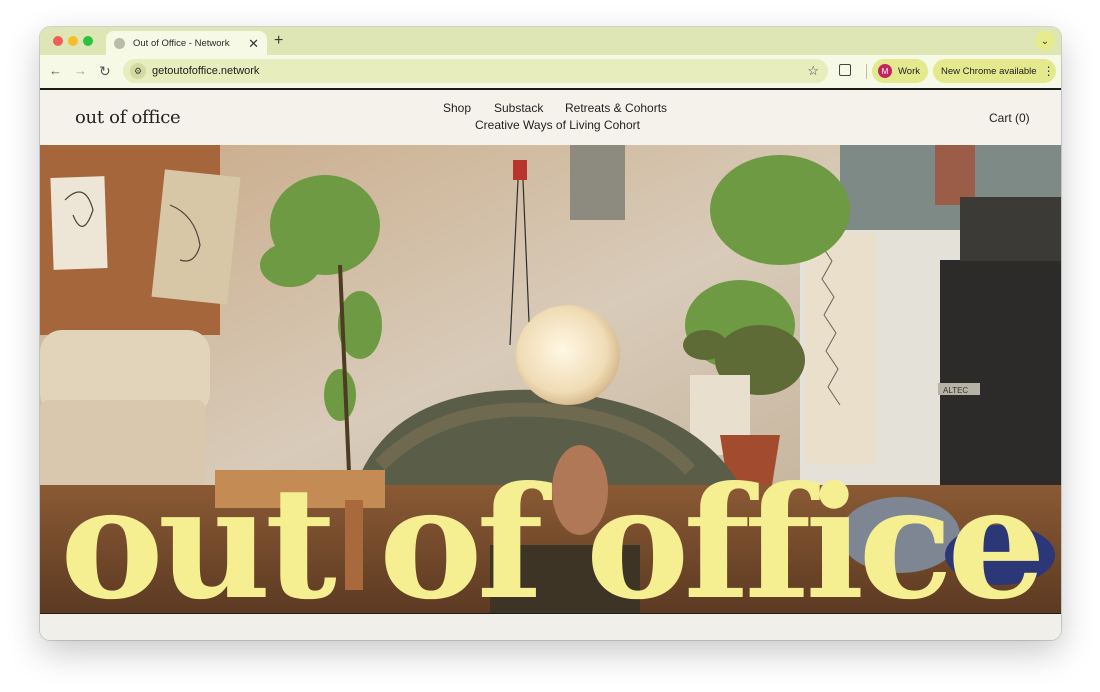 The image size is (1100, 692). Describe the element at coordinates (1049, 71) in the screenshot. I see `kebab-menu-icon: ⋮` at that location.